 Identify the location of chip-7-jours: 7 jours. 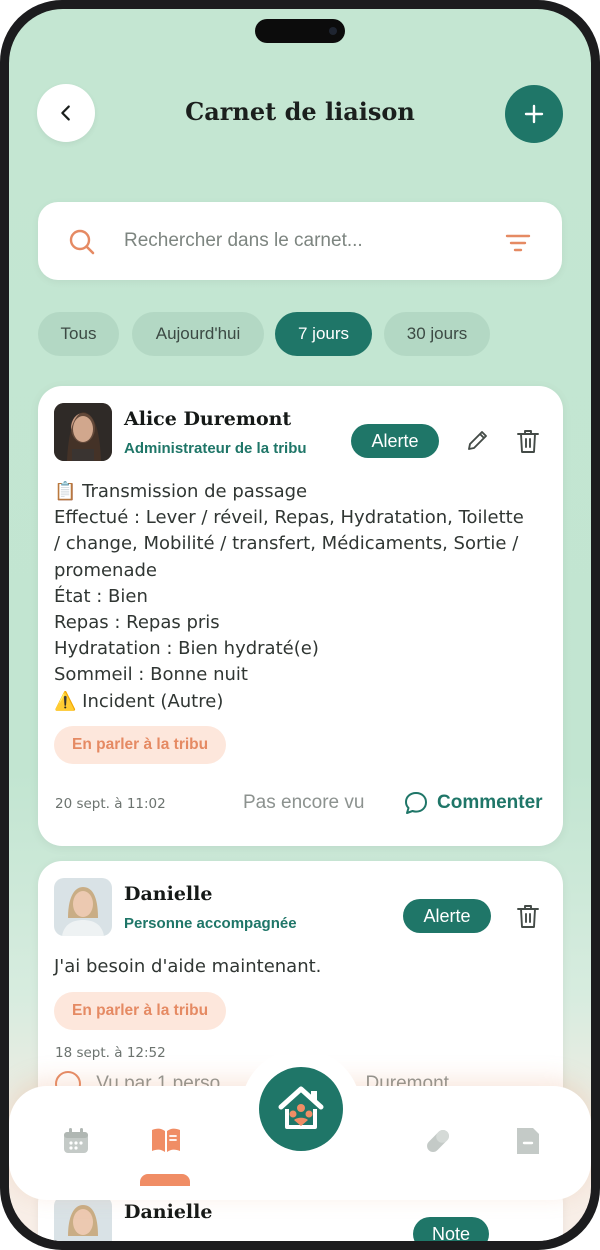
(323, 334).